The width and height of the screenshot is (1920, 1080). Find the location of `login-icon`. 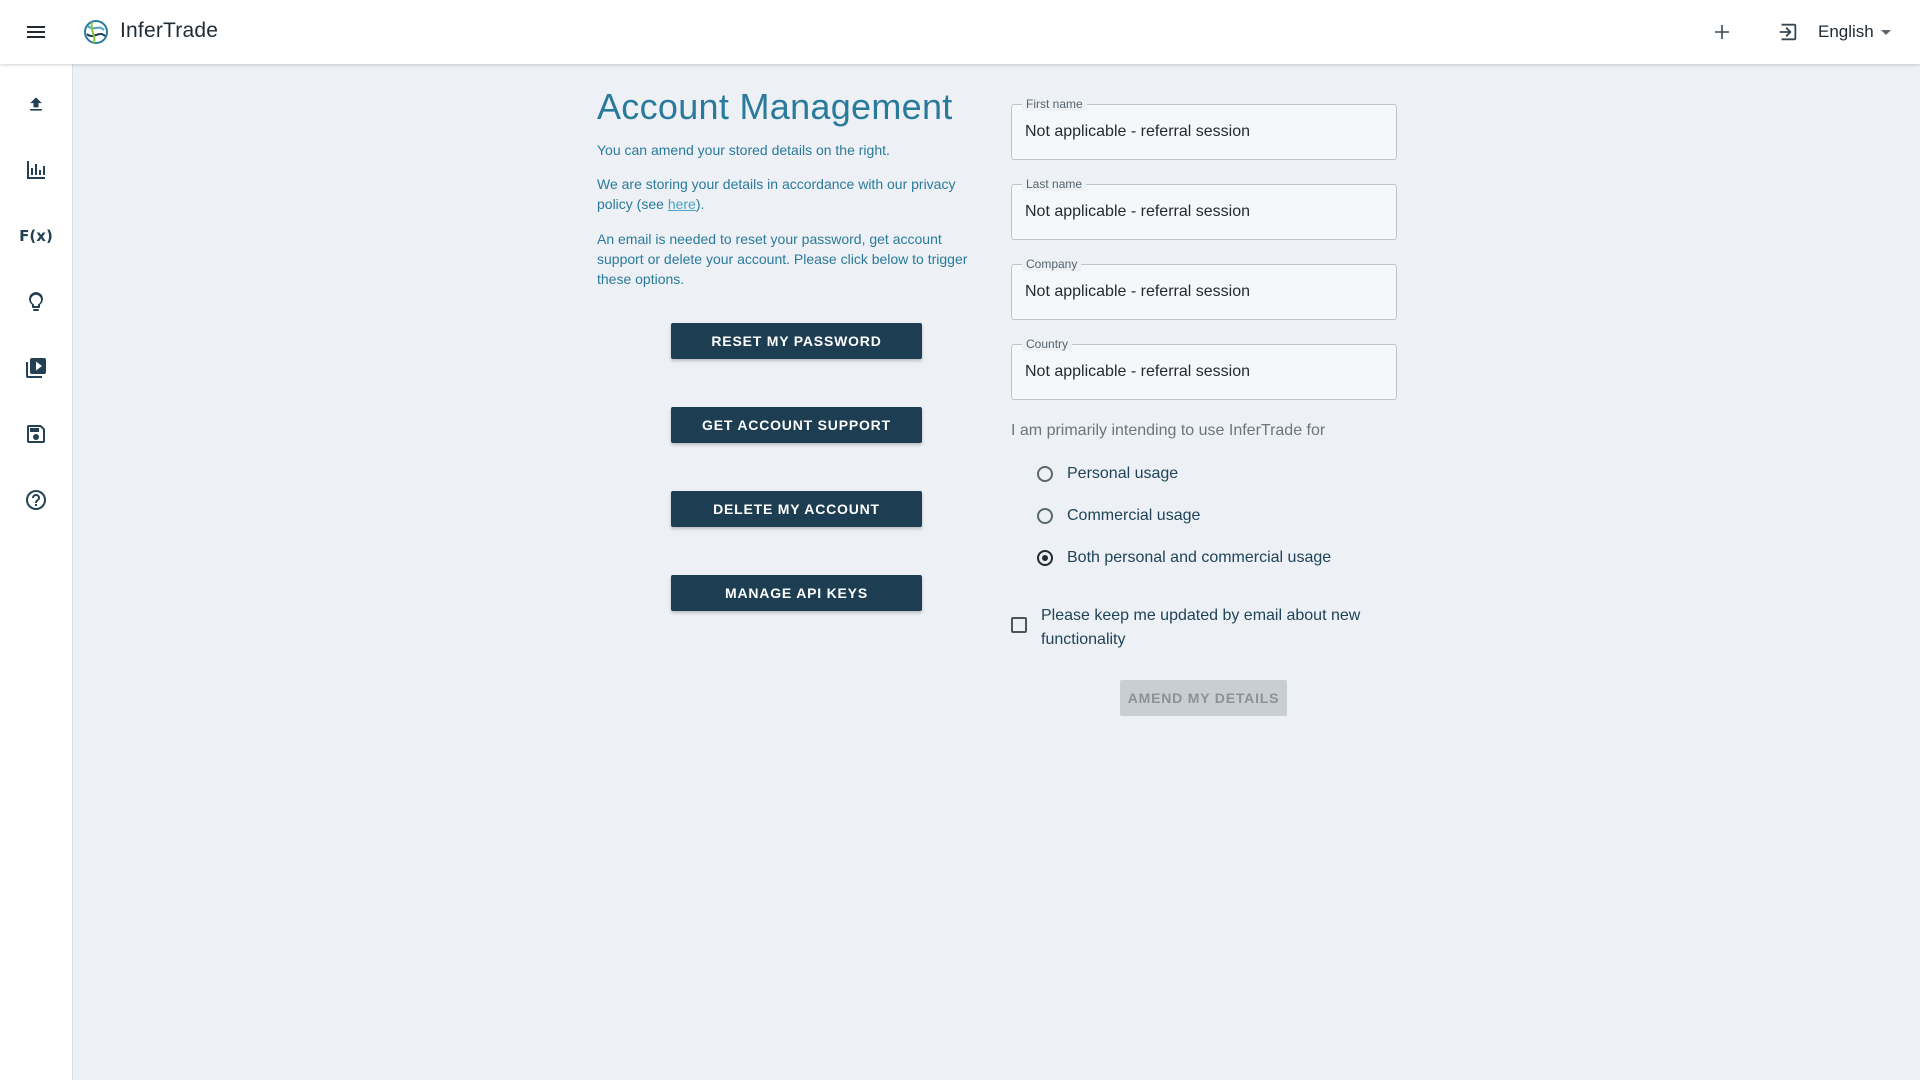

login-icon is located at coordinates (1788, 32).